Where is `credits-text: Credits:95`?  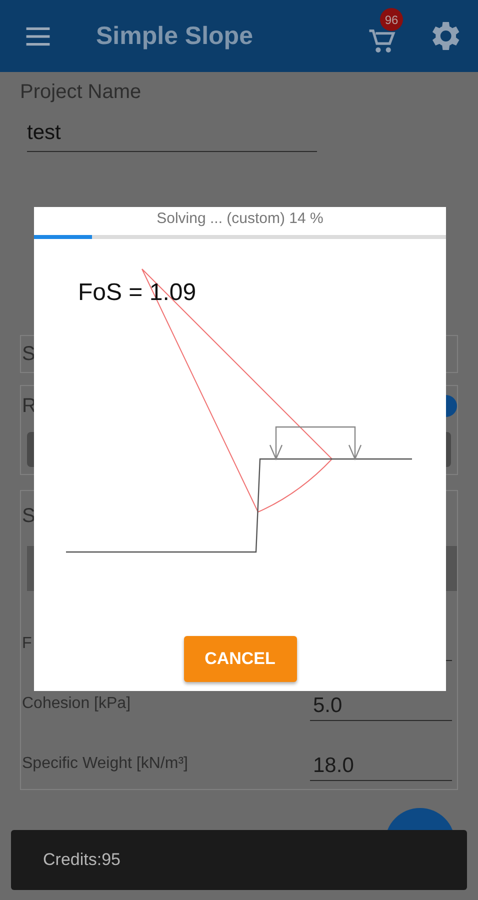
credits-text: Credits:95 is located at coordinates (81, 860).